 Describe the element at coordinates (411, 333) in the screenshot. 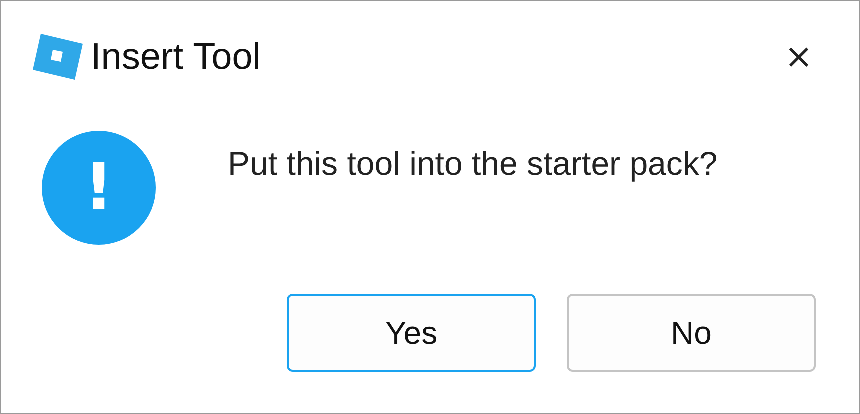

I see `yes-button: Yes` at that location.